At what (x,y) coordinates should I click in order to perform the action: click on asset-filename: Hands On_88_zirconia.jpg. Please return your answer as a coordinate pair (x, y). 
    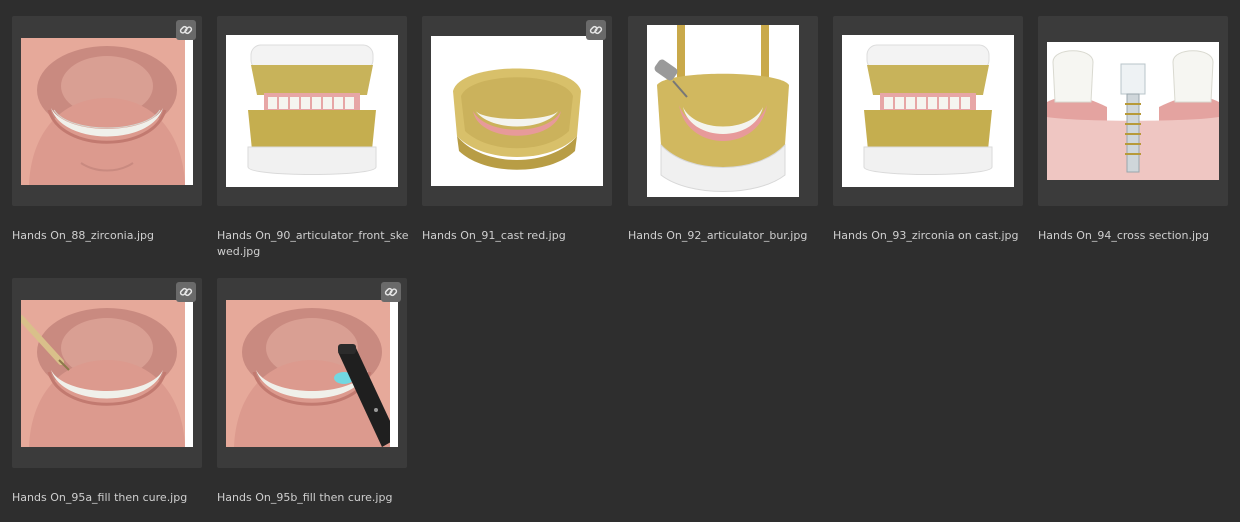
    Looking at the image, I should click on (83, 235).